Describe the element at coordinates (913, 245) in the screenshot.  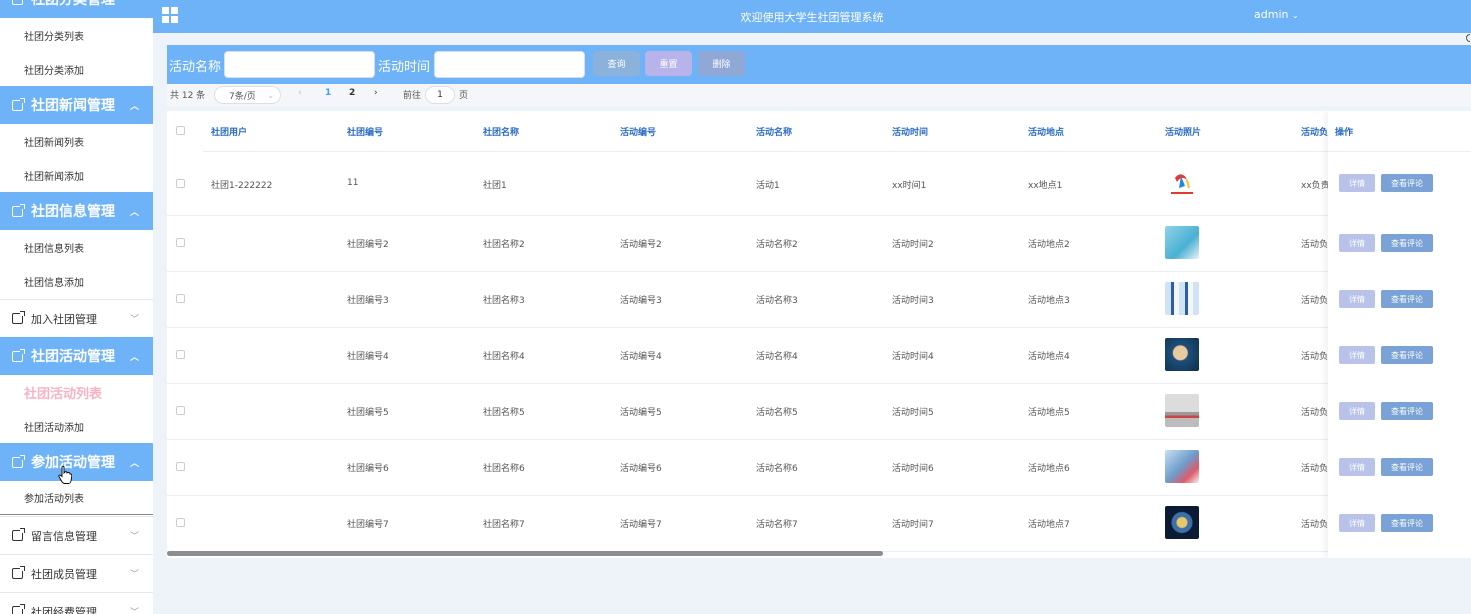
I see `cell-activity-time: 活动时间2` at that location.